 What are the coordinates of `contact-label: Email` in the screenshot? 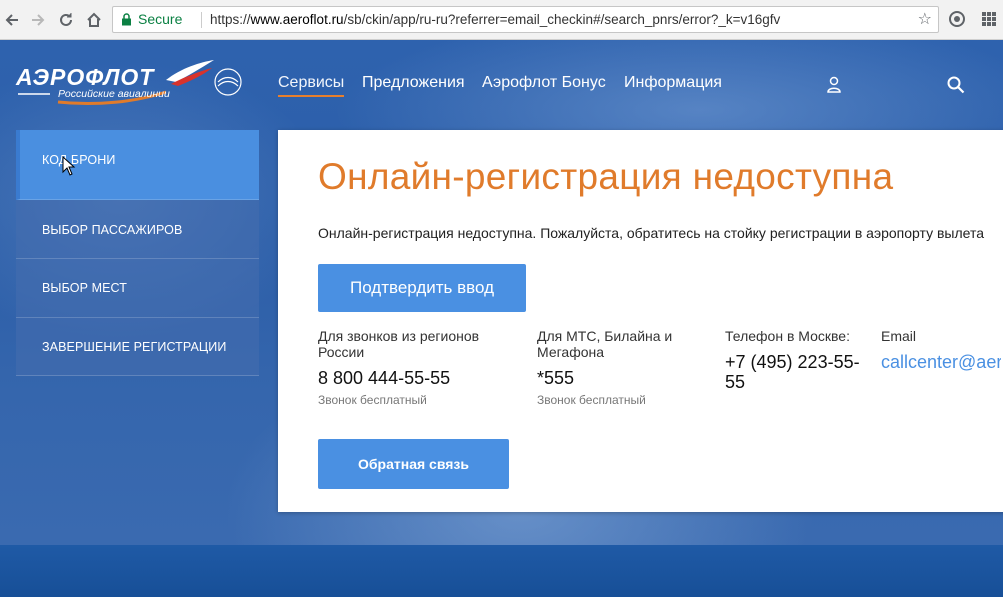 It's located at (899, 336).